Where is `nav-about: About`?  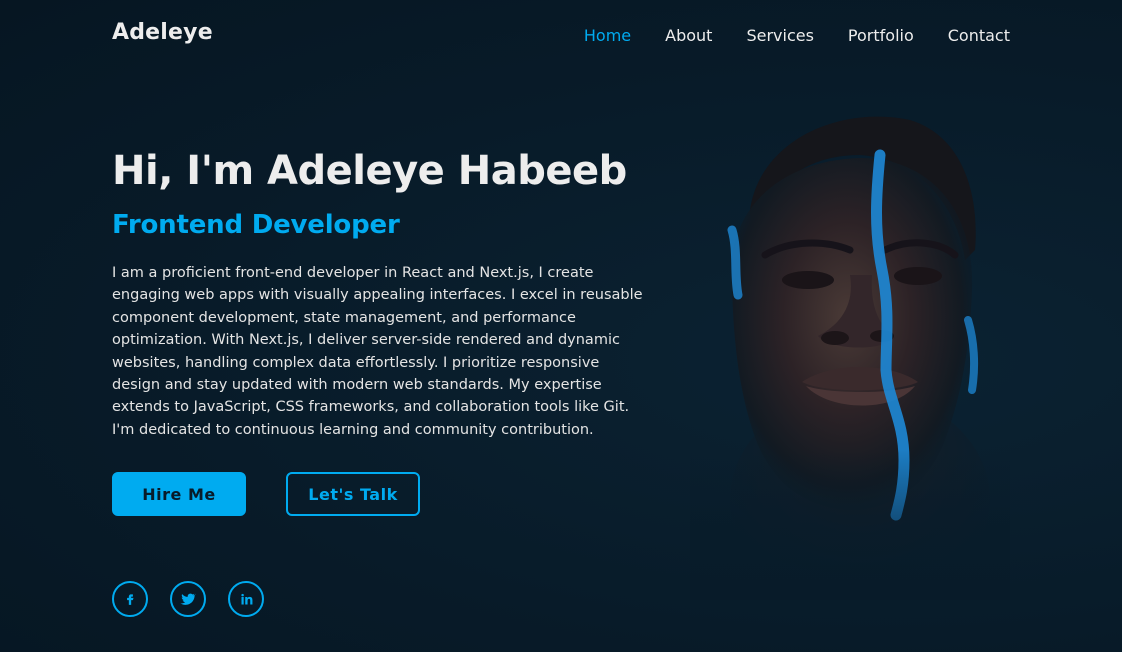
nav-about: About is located at coordinates (688, 35).